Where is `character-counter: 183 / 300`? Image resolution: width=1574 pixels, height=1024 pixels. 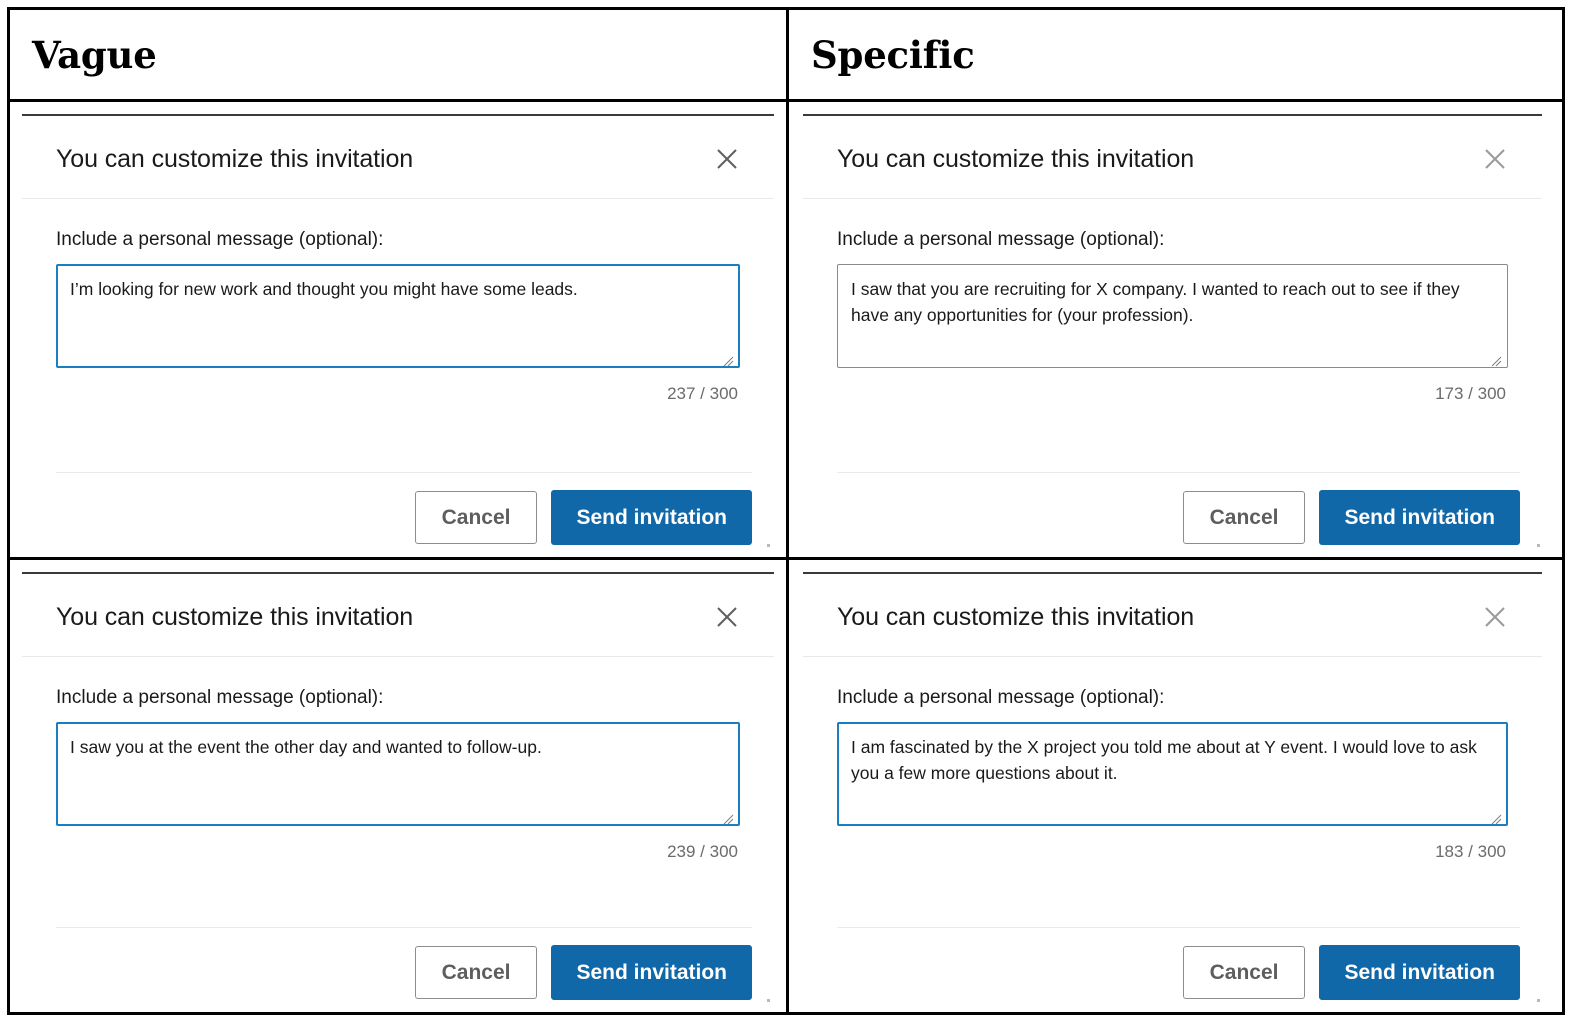
character-counter: 183 / 300 is located at coordinates (1470, 851).